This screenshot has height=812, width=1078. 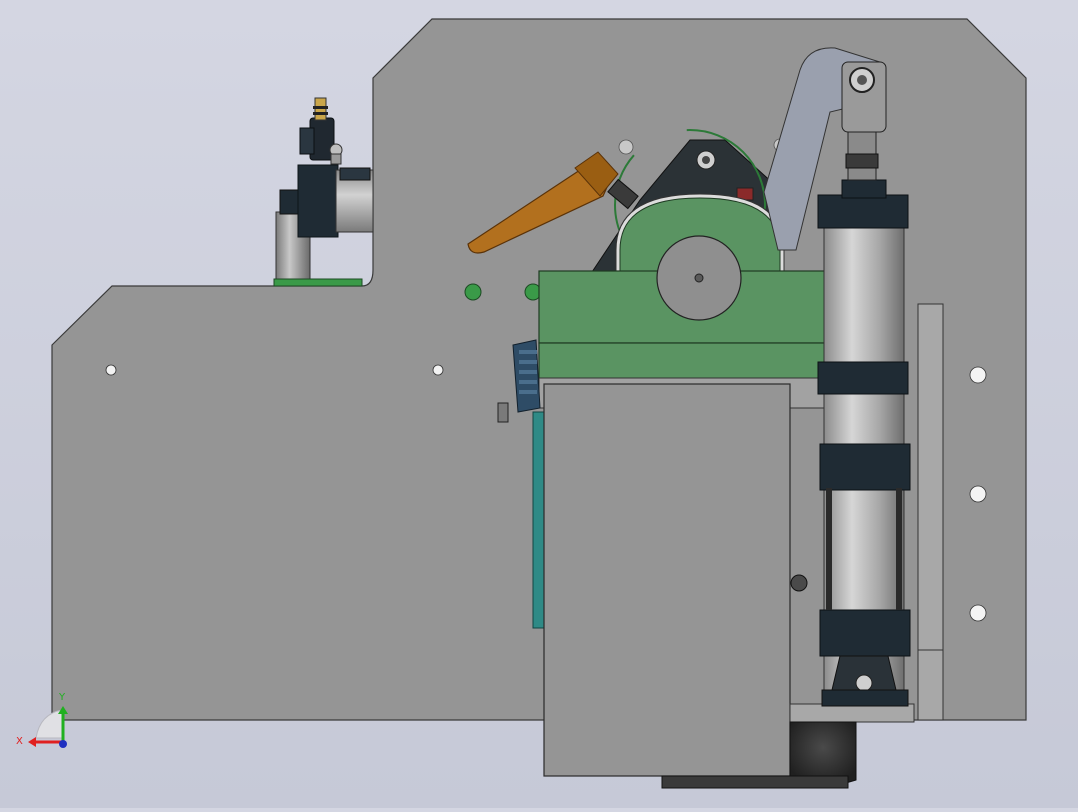 What do you see at coordinates (19, 741) in the screenshot?
I see `triad-x-label: X` at bounding box center [19, 741].